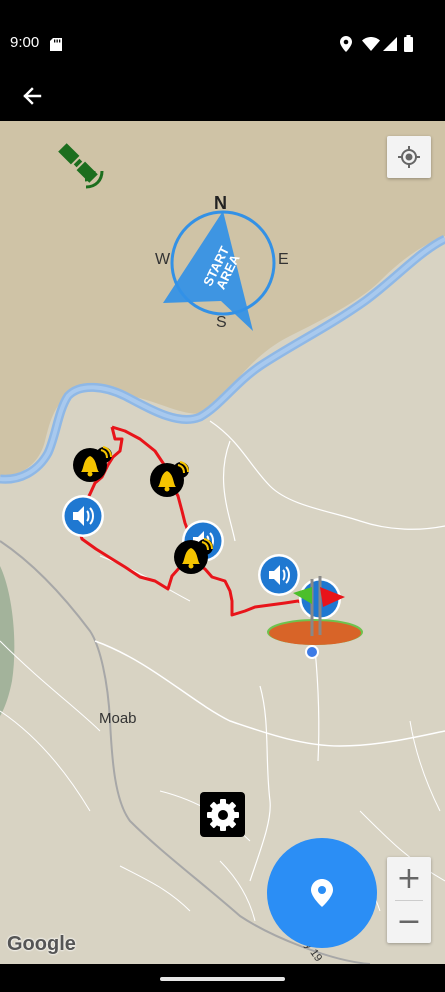 The image size is (445, 992). I want to click on back-button, so click(32, 94).